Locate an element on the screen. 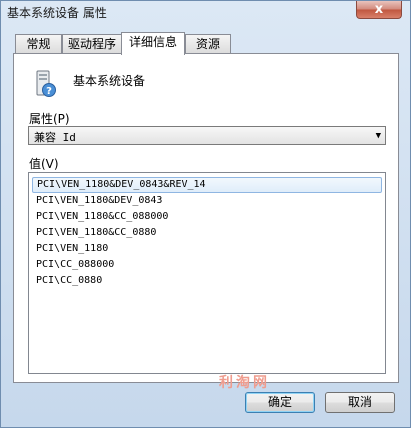 This screenshot has height=428, width=411. list-item: PCI\VEN_1180&CC_088000 is located at coordinates (207, 217).